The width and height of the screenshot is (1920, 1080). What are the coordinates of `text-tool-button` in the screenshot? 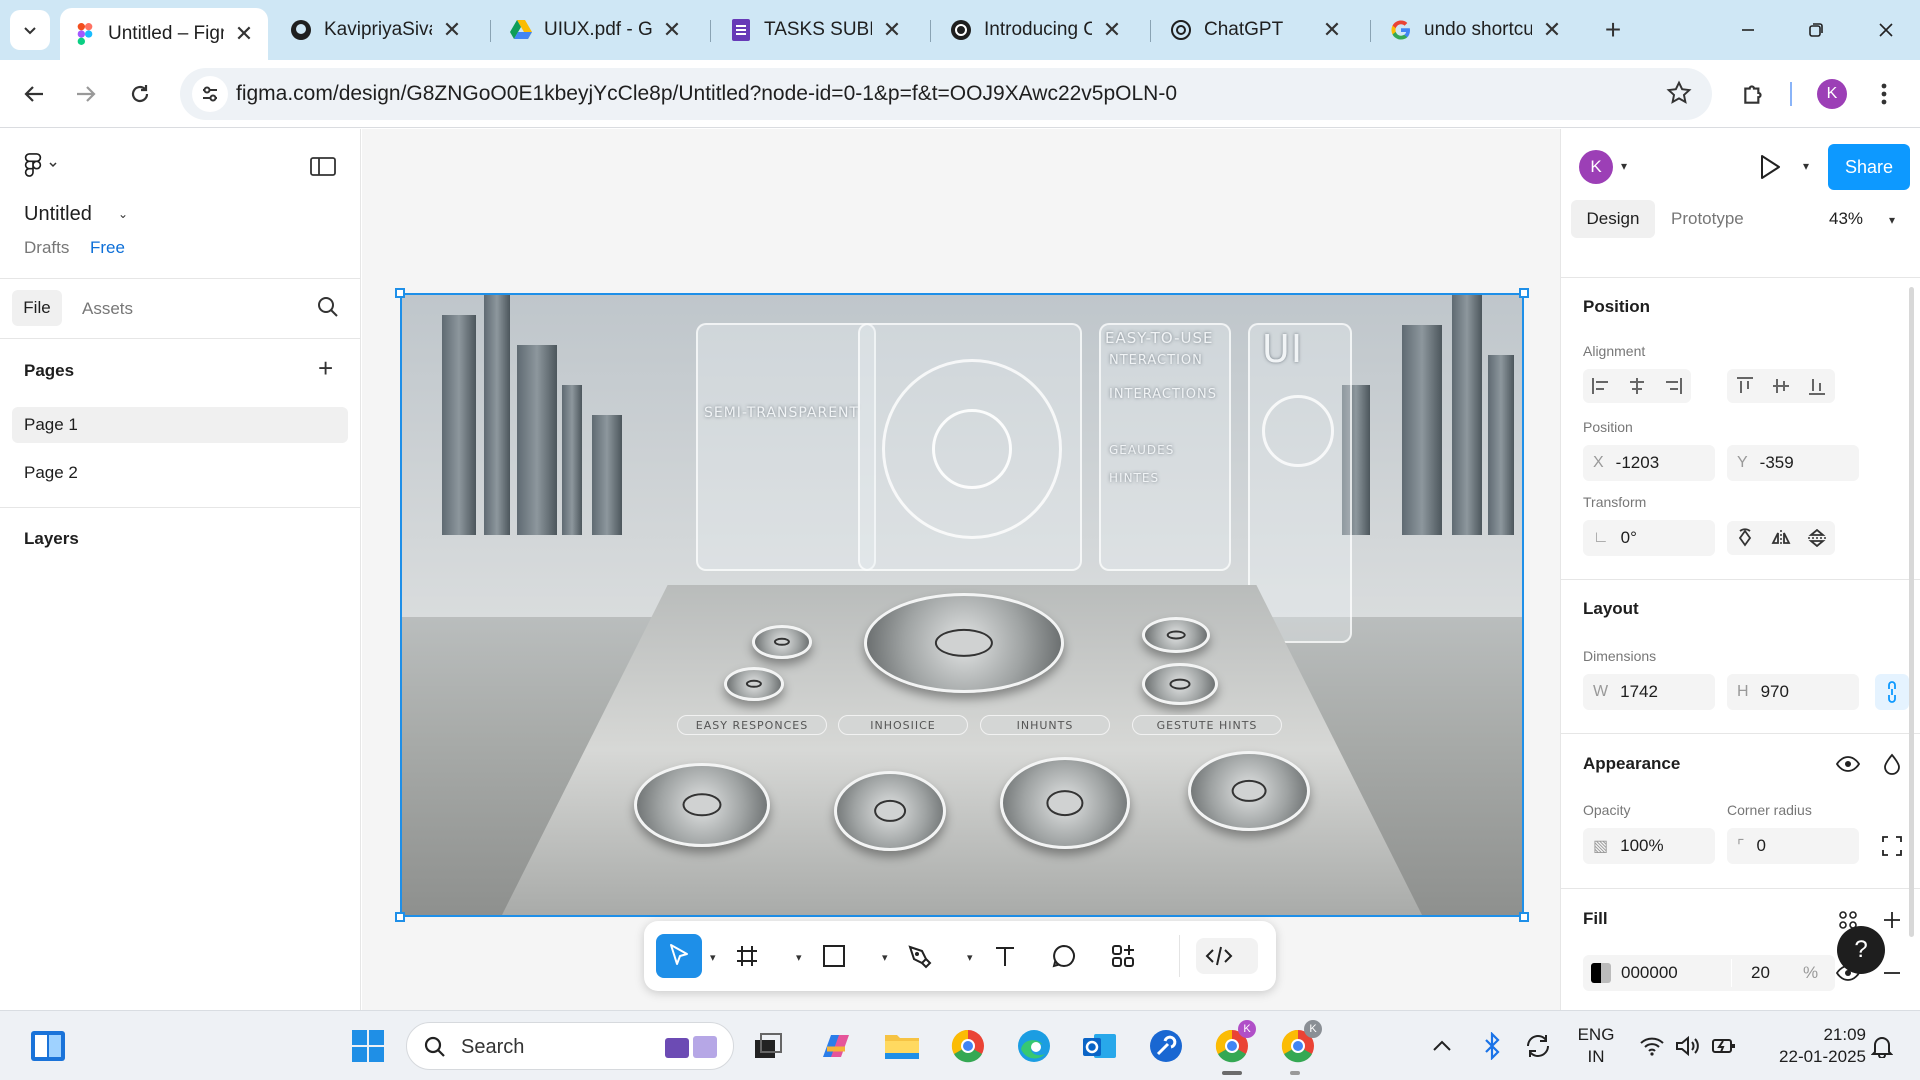 It's located at (1005, 956).